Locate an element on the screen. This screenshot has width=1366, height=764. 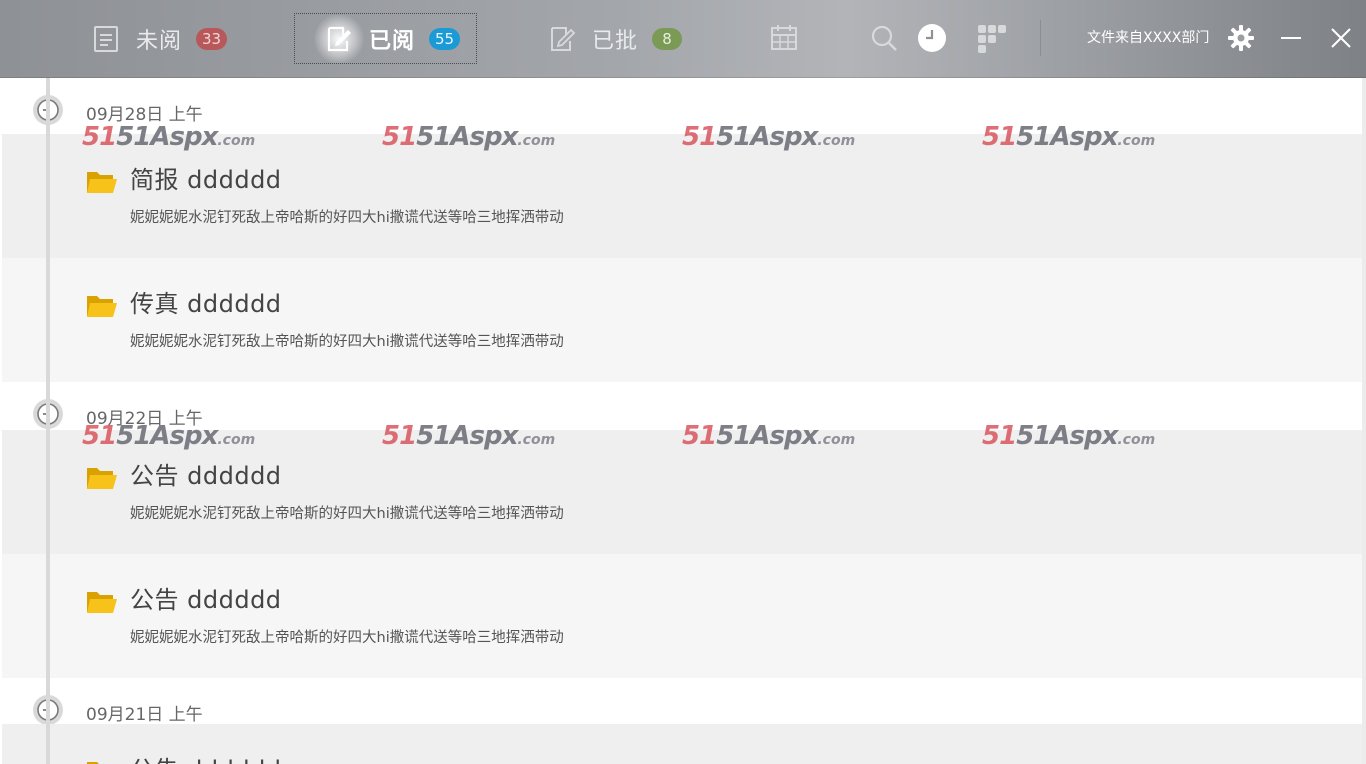
top-toolbar: 未阅 33 已阅 55 已批 8 文件来自XXXX部门 is located at coordinates (683, 39).